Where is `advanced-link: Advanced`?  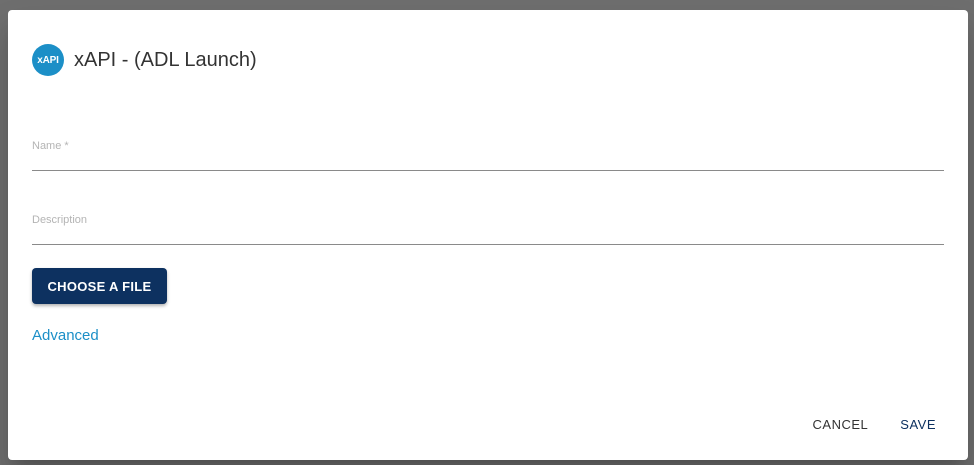
advanced-link: Advanced is located at coordinates (65, 335).